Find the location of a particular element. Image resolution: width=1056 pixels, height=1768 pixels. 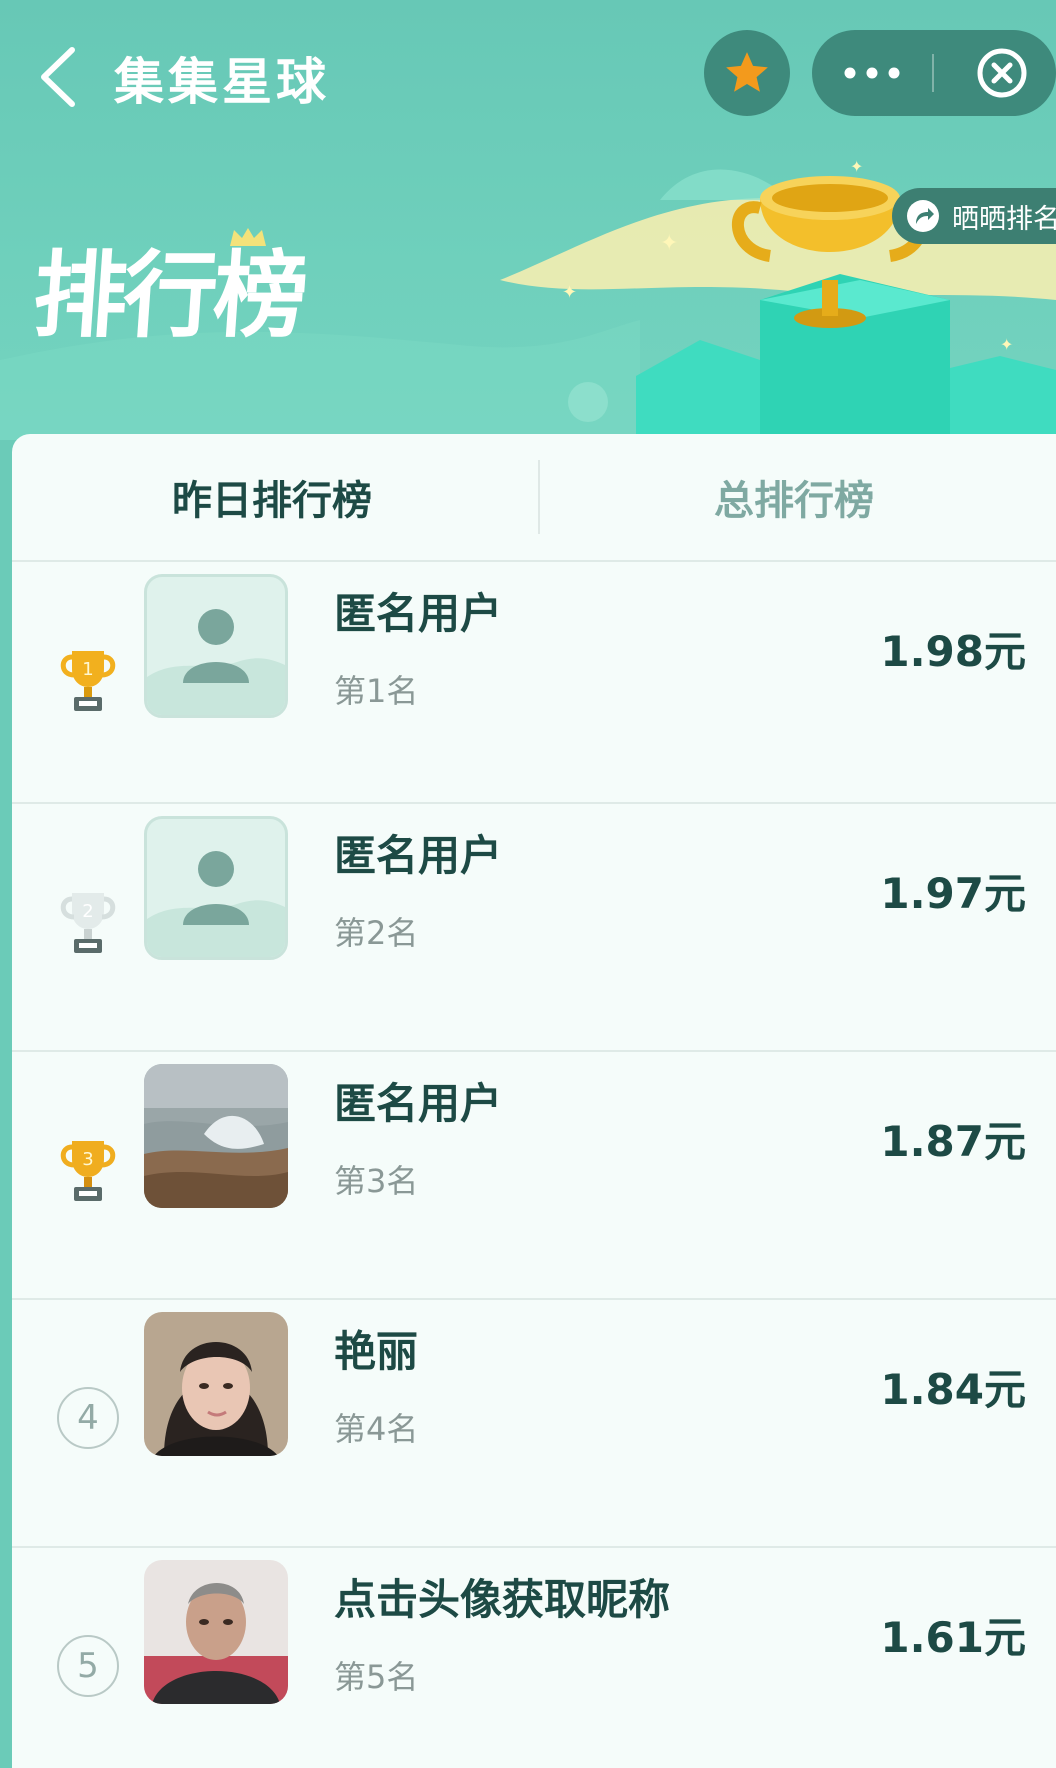

ranking-row: 1 匿名用户 第1名 1.98元 is located at coordinates (534, 683).